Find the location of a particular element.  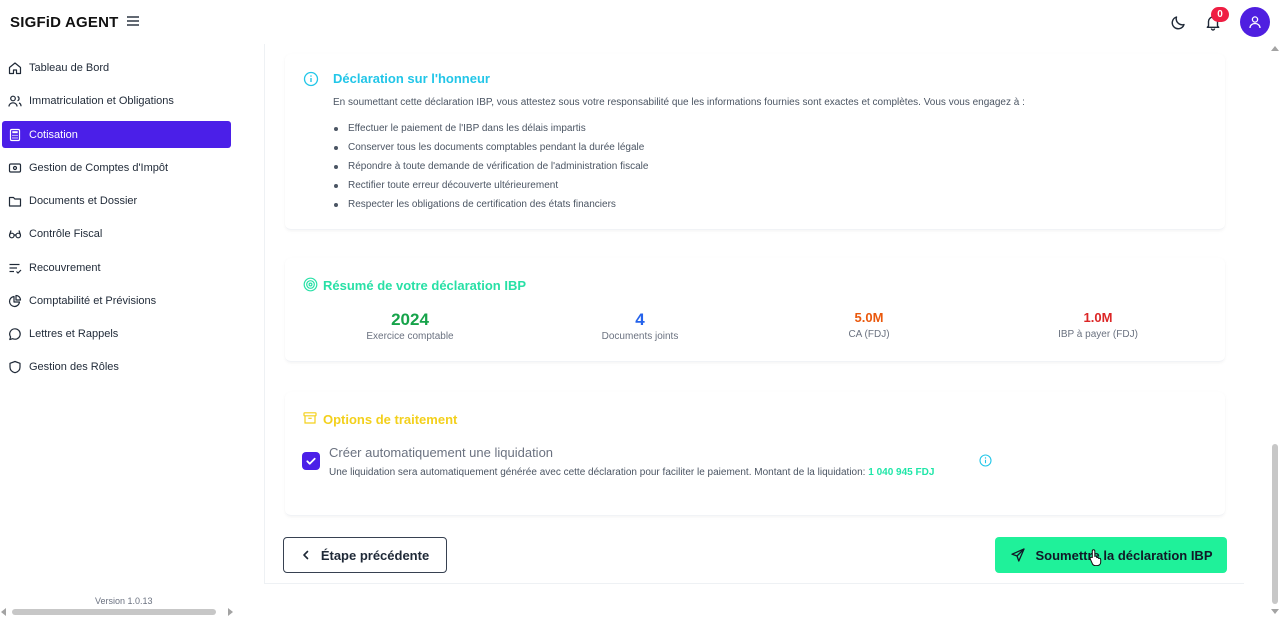

sidebar-item-label: Recouvrement is located at coordinates (65, 267).